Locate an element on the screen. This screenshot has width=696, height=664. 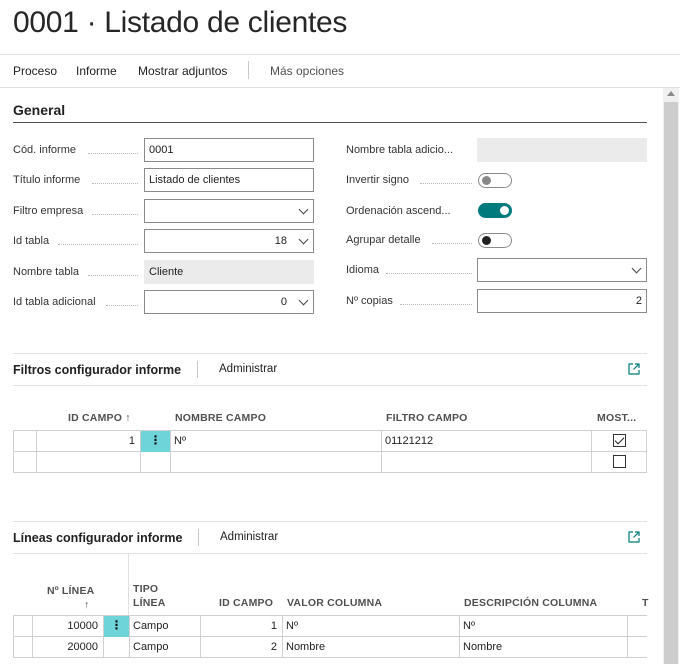
section-general-title: General is located at coordinates (39, 110).